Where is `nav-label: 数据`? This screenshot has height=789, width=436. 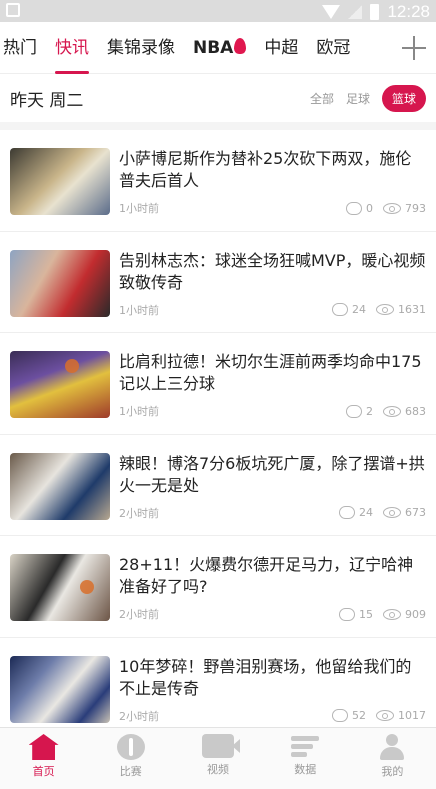
nav-label: 数据 is located at coordinates (305, 769).